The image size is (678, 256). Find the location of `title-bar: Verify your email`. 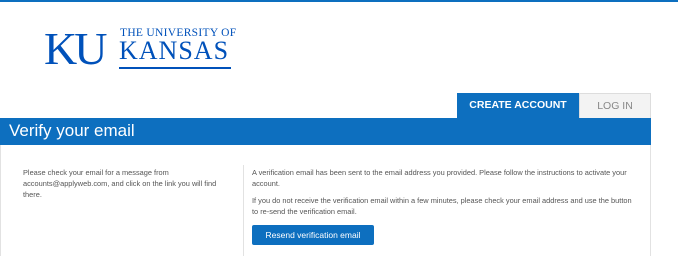

title-bar: Verify your email is located at coordinates (325, 131).